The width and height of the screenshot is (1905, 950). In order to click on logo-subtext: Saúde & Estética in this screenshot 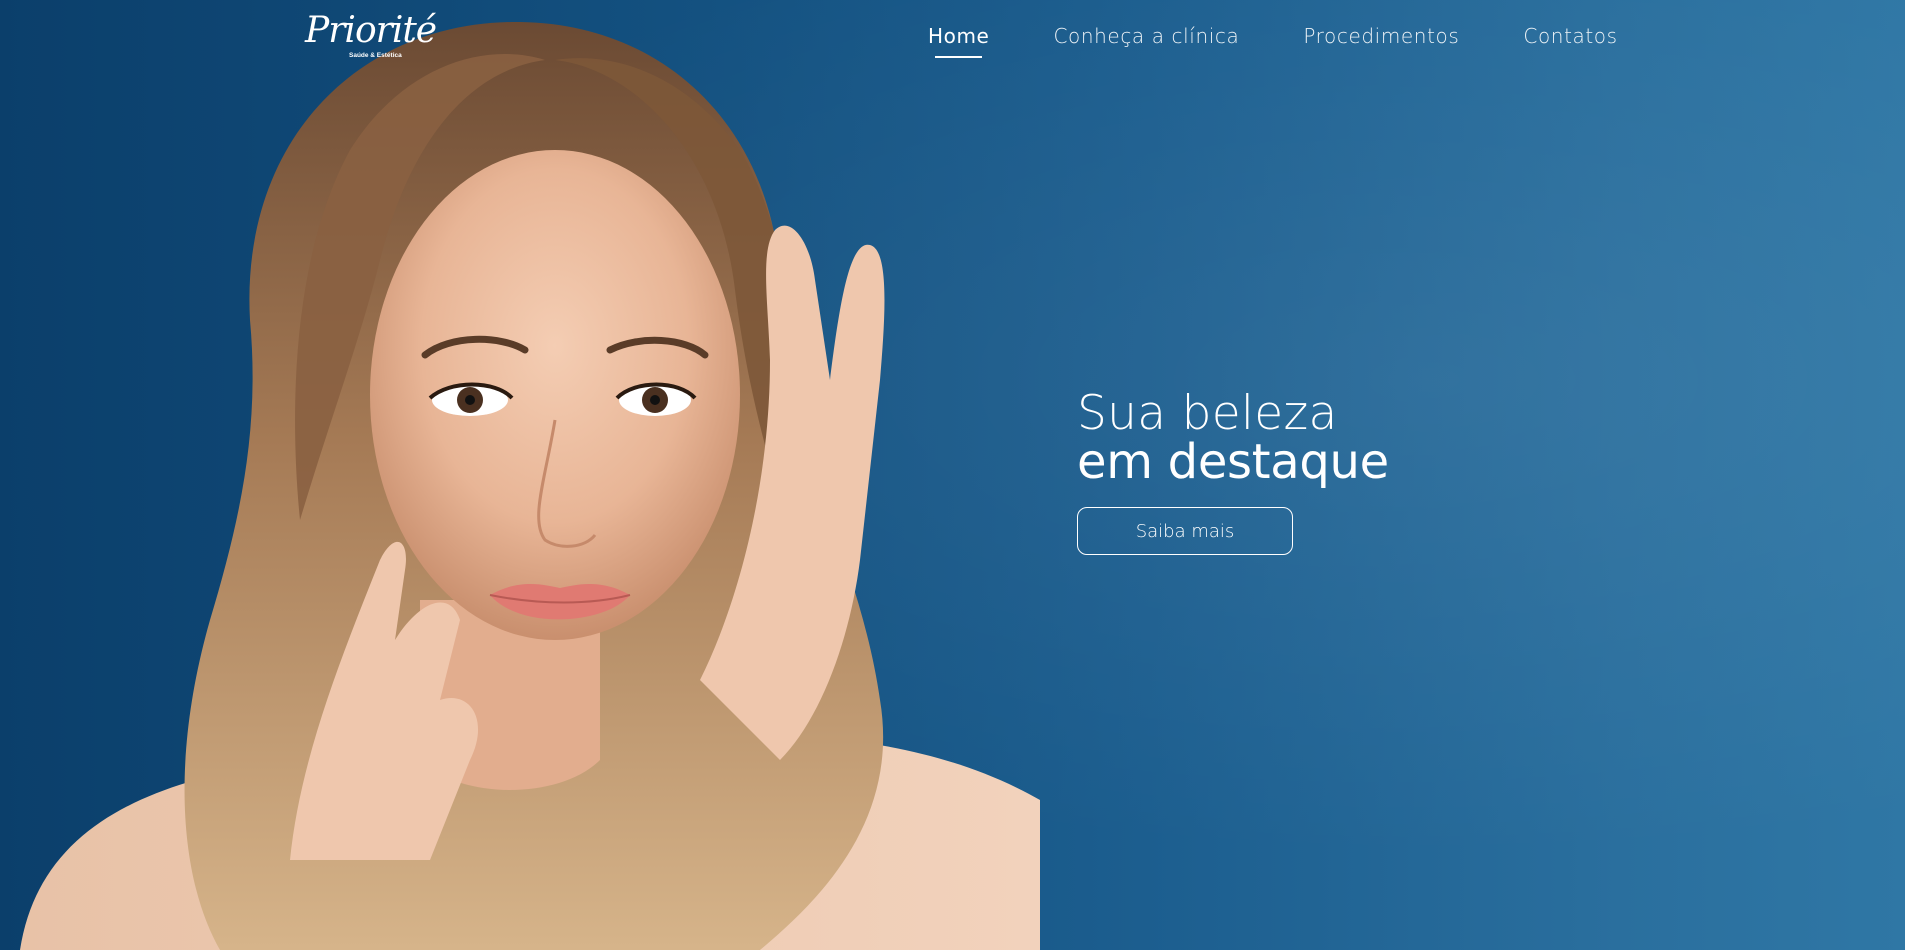, I will do `click(375, 55)`.